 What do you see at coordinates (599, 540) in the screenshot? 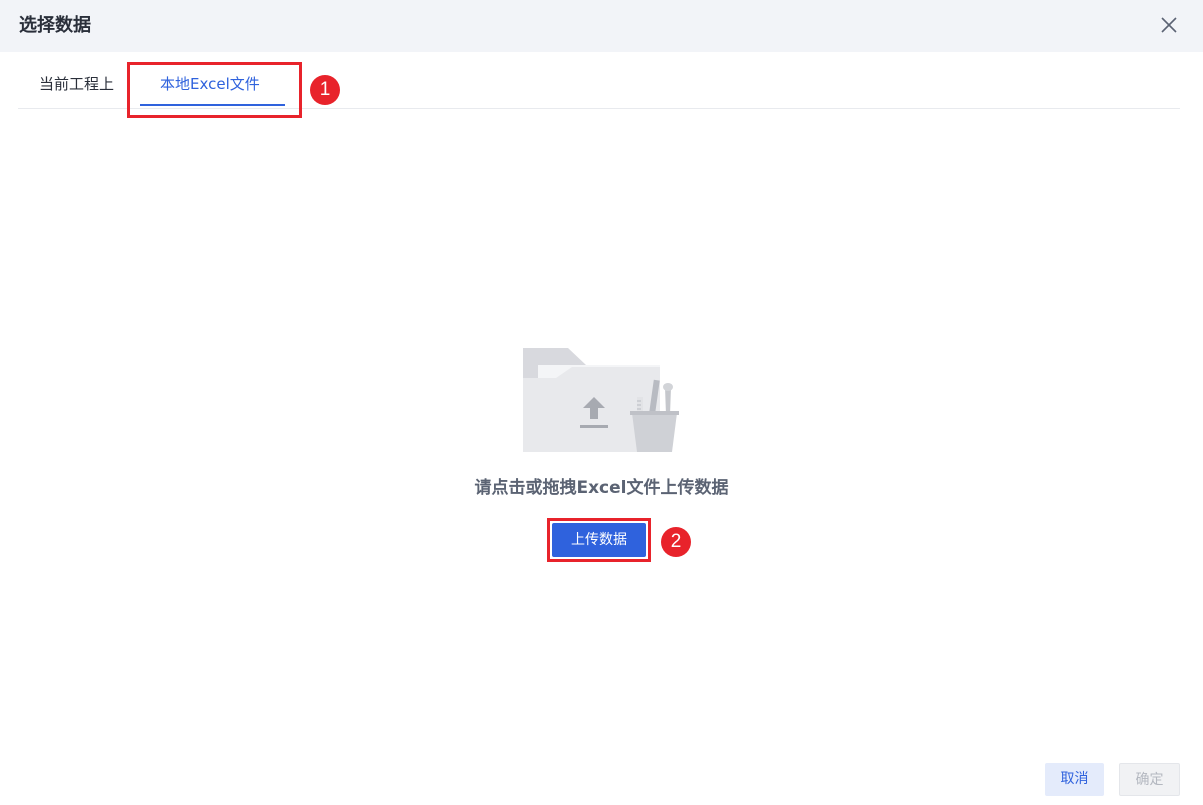
I see `upload-data-button: 上传数据` at bounding box center [599, 540].